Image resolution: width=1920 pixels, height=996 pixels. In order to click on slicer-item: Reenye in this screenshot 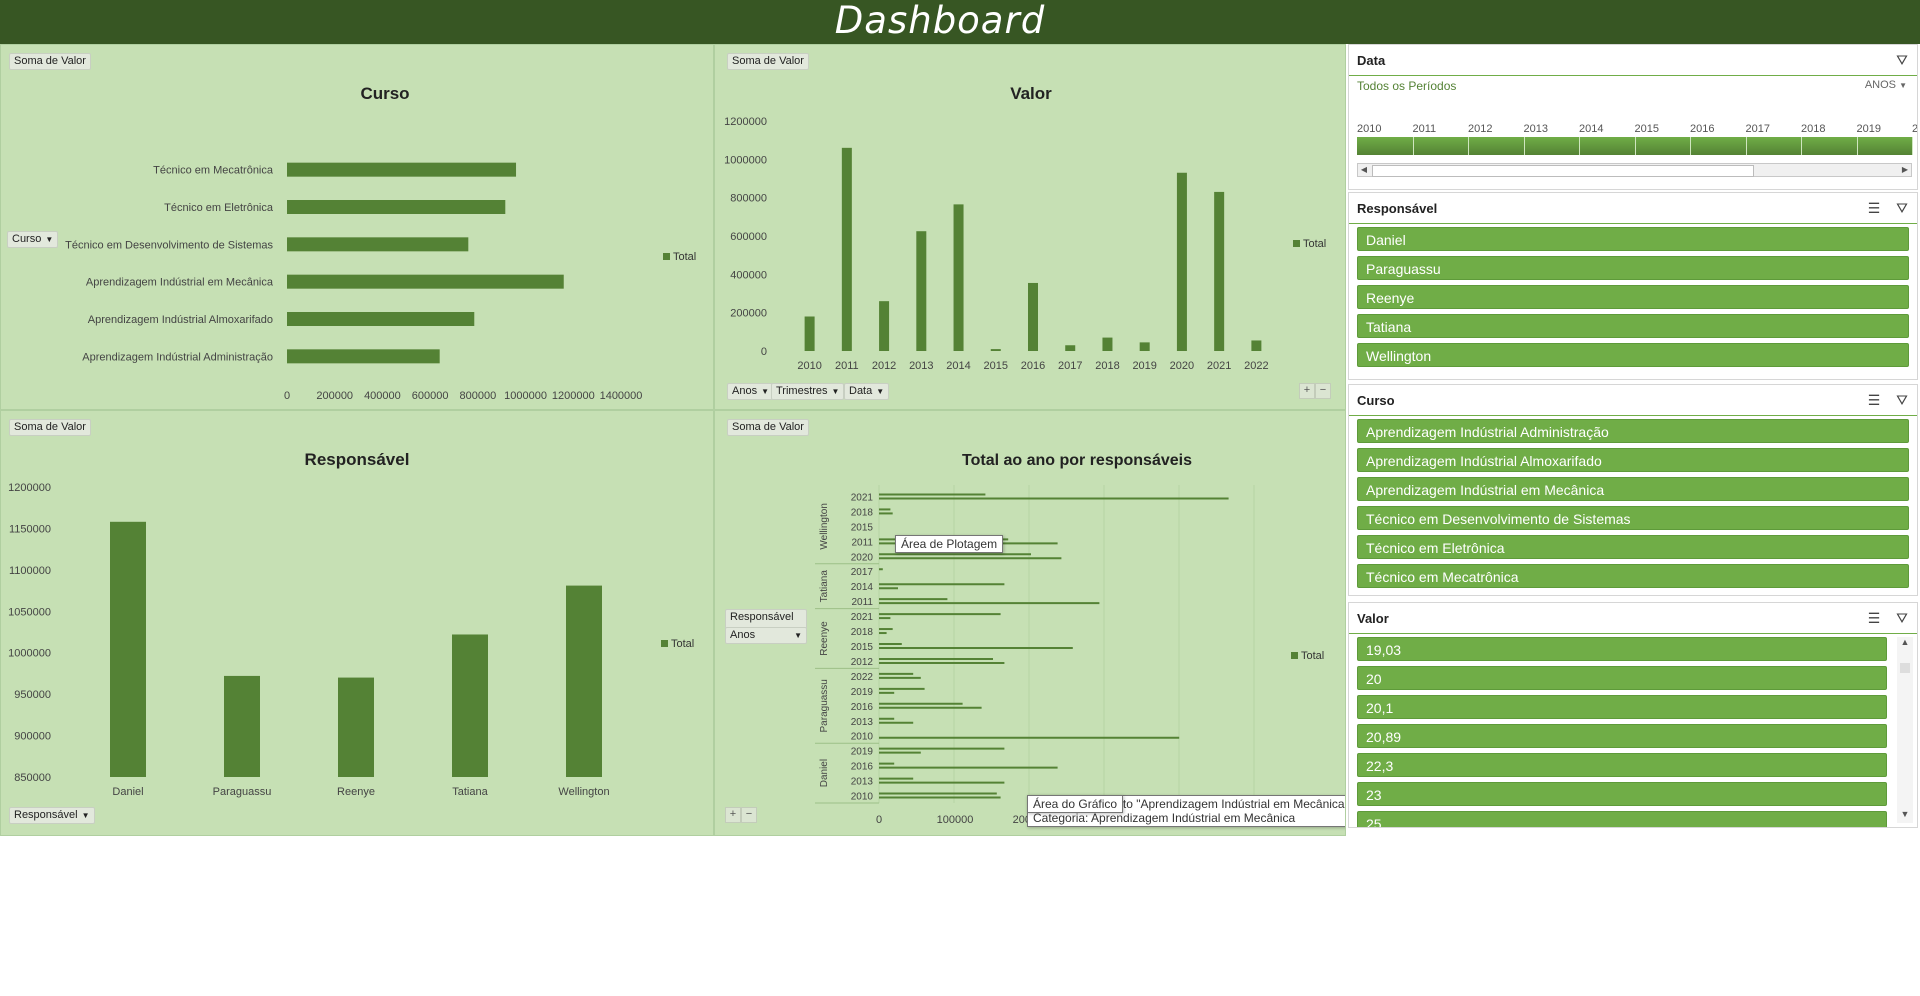, I will do `click(1633, 297)`.